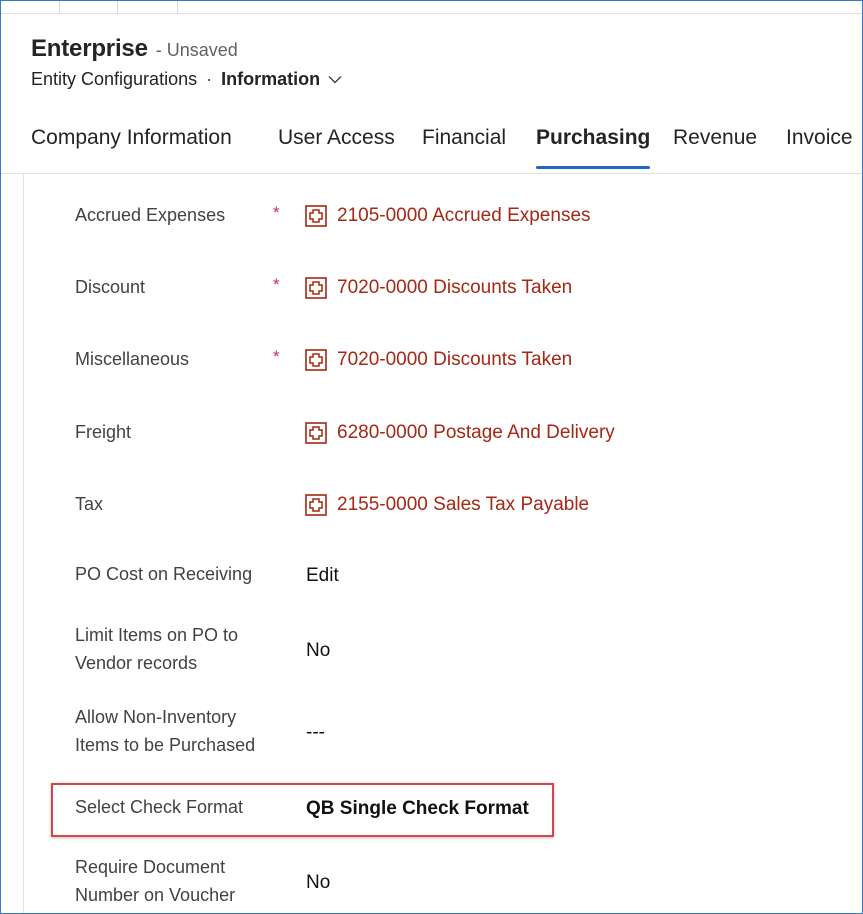 This screenshot has width=863, height=914. I want to click on field-label-line2: Vendor records, so click(136, 663).